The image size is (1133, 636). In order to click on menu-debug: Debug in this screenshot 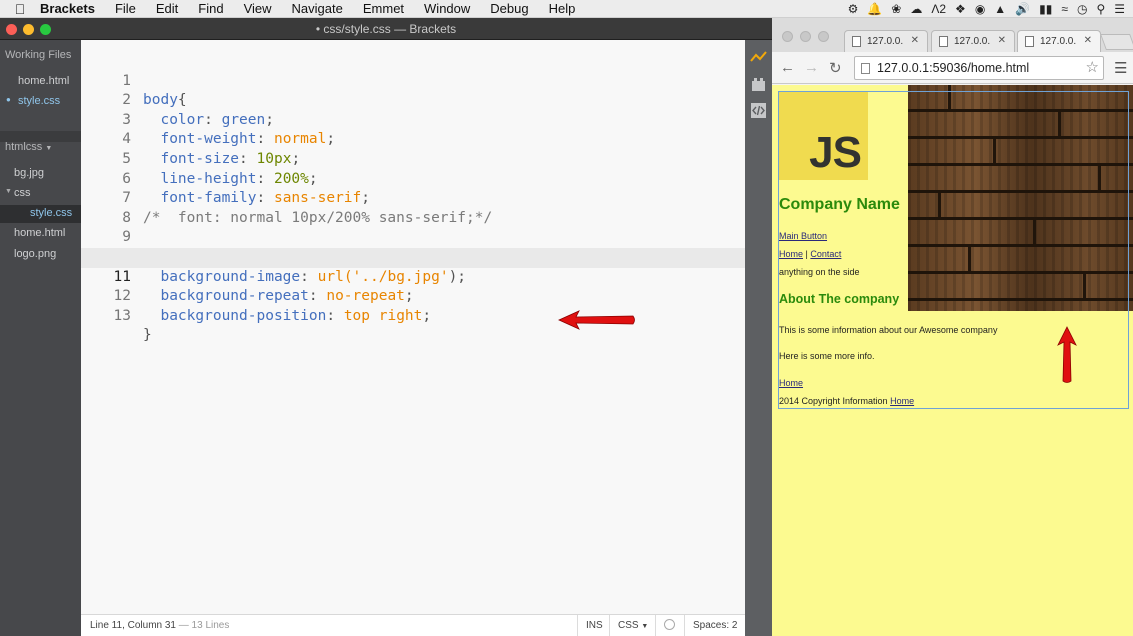, I will do `click(509, 8)`.